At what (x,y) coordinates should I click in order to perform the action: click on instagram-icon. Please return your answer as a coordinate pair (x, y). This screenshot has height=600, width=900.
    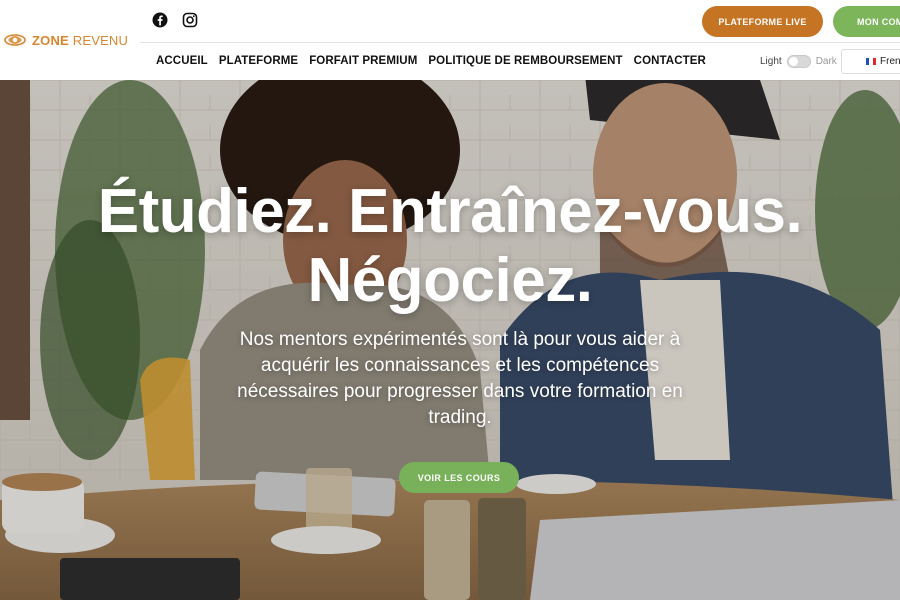
    Looking at the image, I should click on (190, 20).